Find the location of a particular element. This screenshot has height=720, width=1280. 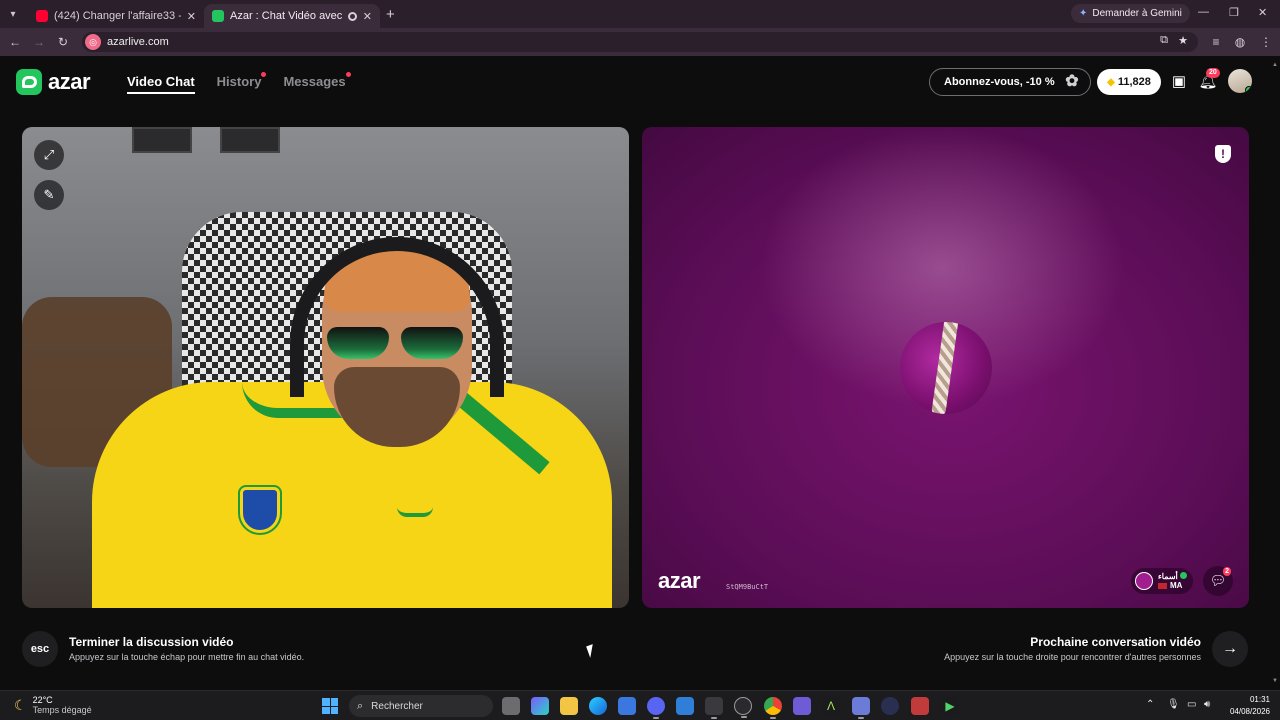

volume-icon: 🔊︎ is located at coordinates (1207, 704).